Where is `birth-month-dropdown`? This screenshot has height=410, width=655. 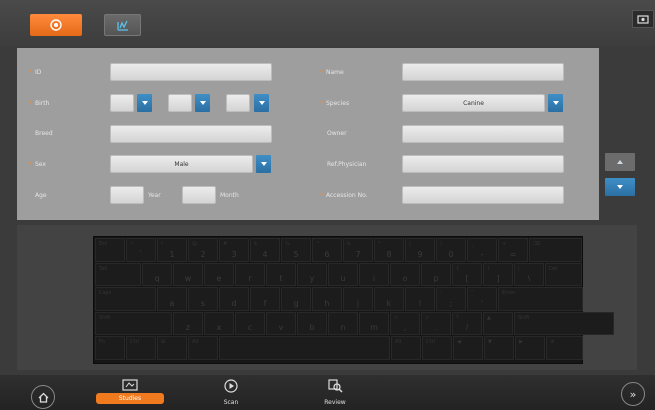 birth-month-dropdown is located at coordinates (202, 103).